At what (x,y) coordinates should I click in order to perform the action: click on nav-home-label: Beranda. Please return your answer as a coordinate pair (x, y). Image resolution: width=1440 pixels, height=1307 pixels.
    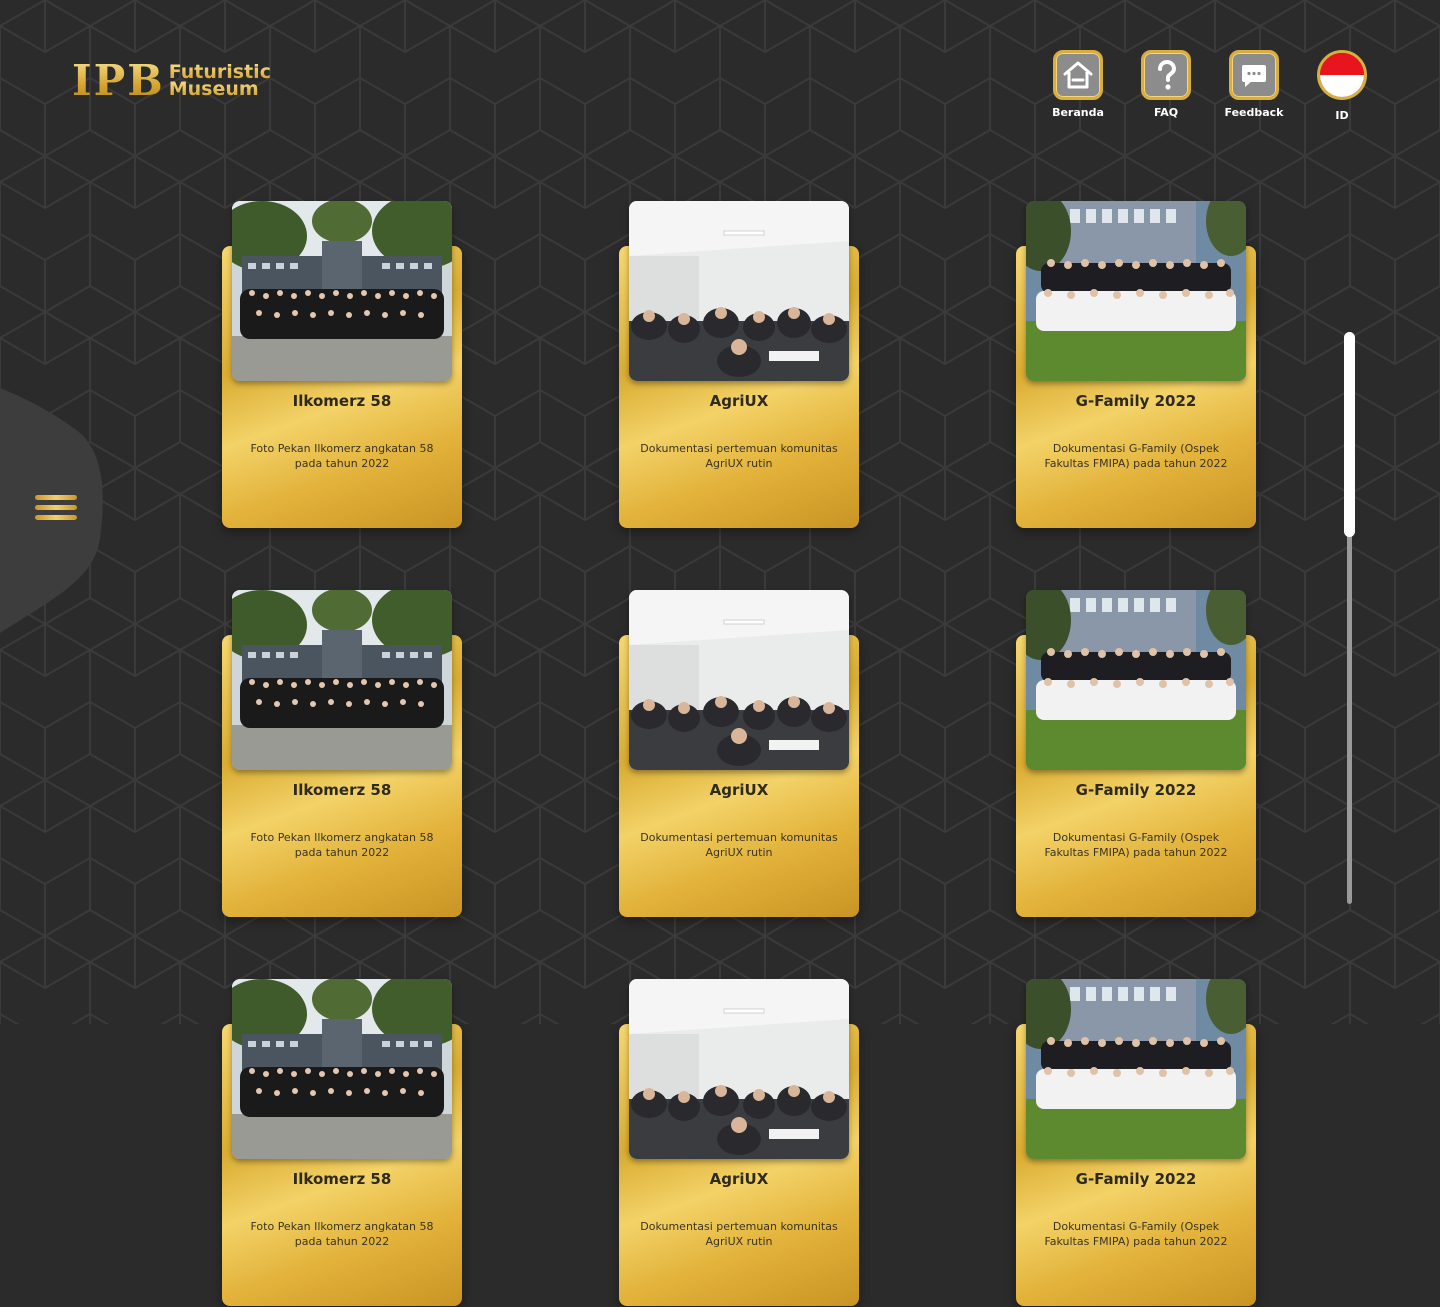
    Looking at the image, I should click on (1078, 112).